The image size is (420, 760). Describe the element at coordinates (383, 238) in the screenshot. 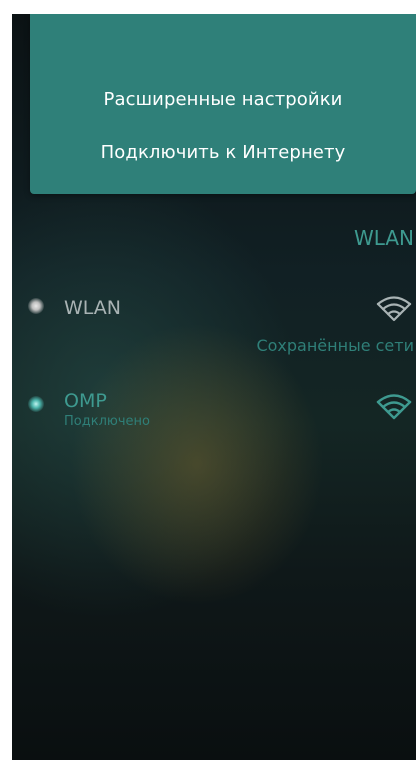

I see `page-title: WLAN` at that location.